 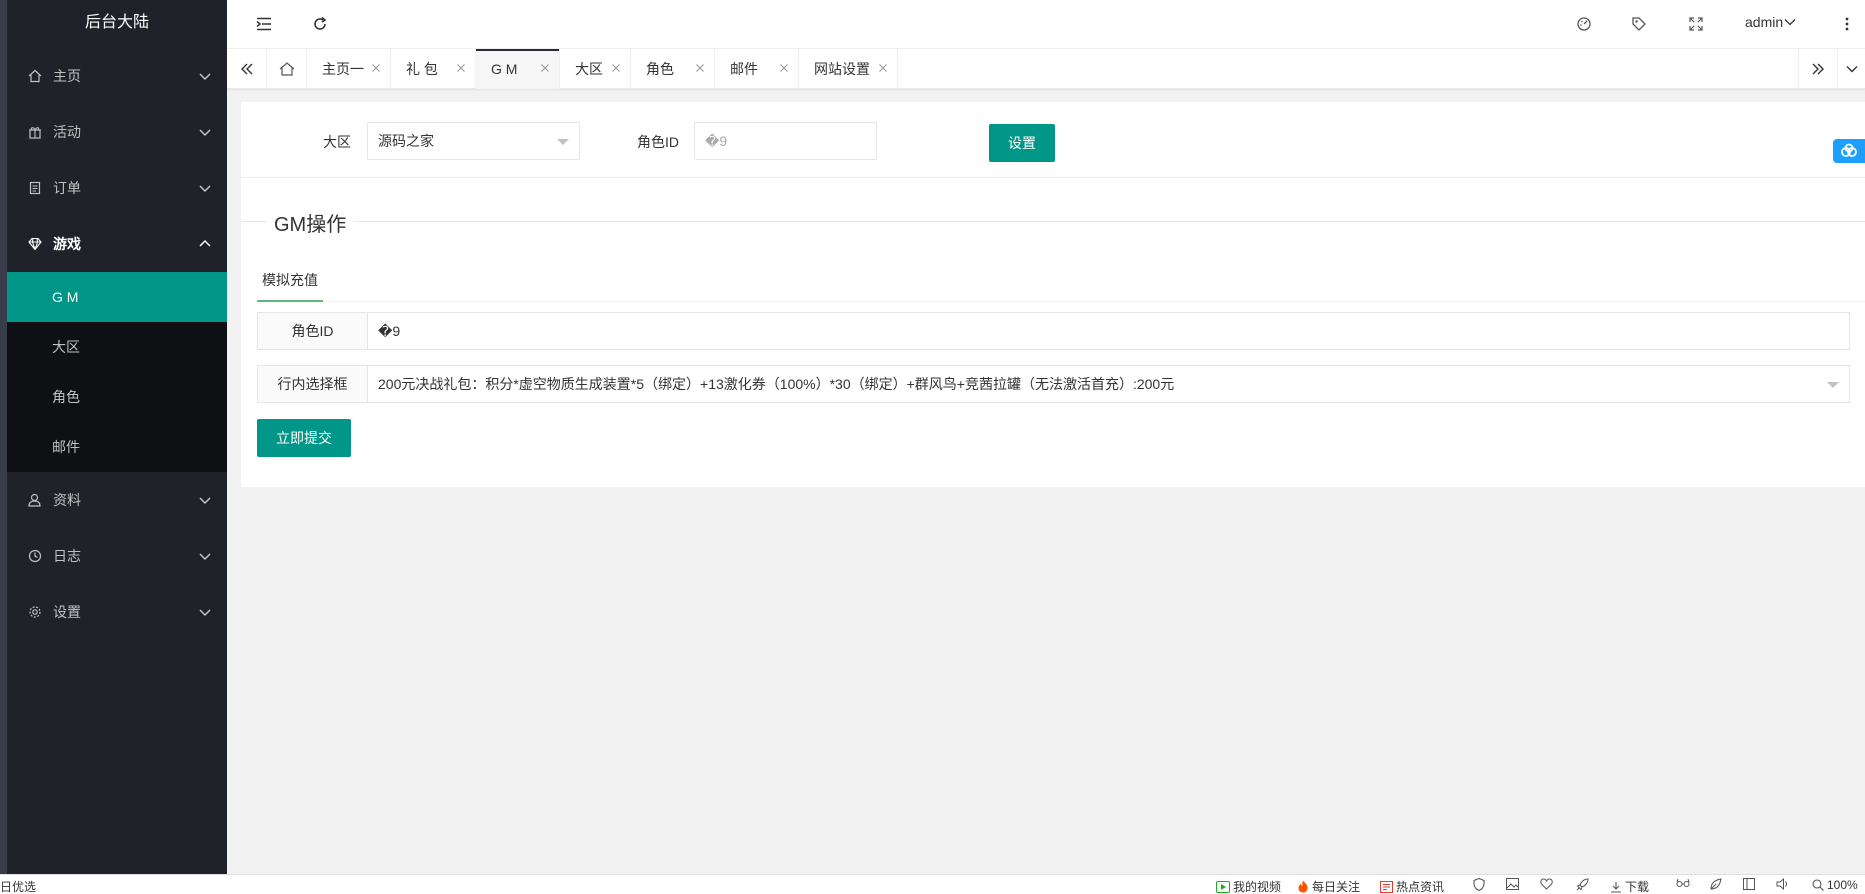 I want to click on sidebar-item-home: 主页, so click(x=117, y=76).